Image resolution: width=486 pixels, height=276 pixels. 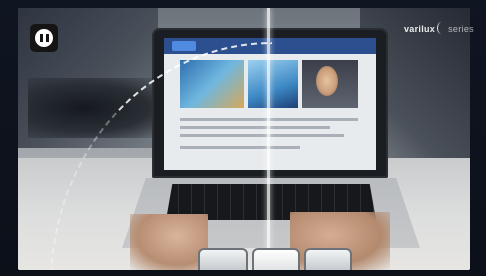 I want to click on brand-watermark: varilux series, so click(x=439, y=29).